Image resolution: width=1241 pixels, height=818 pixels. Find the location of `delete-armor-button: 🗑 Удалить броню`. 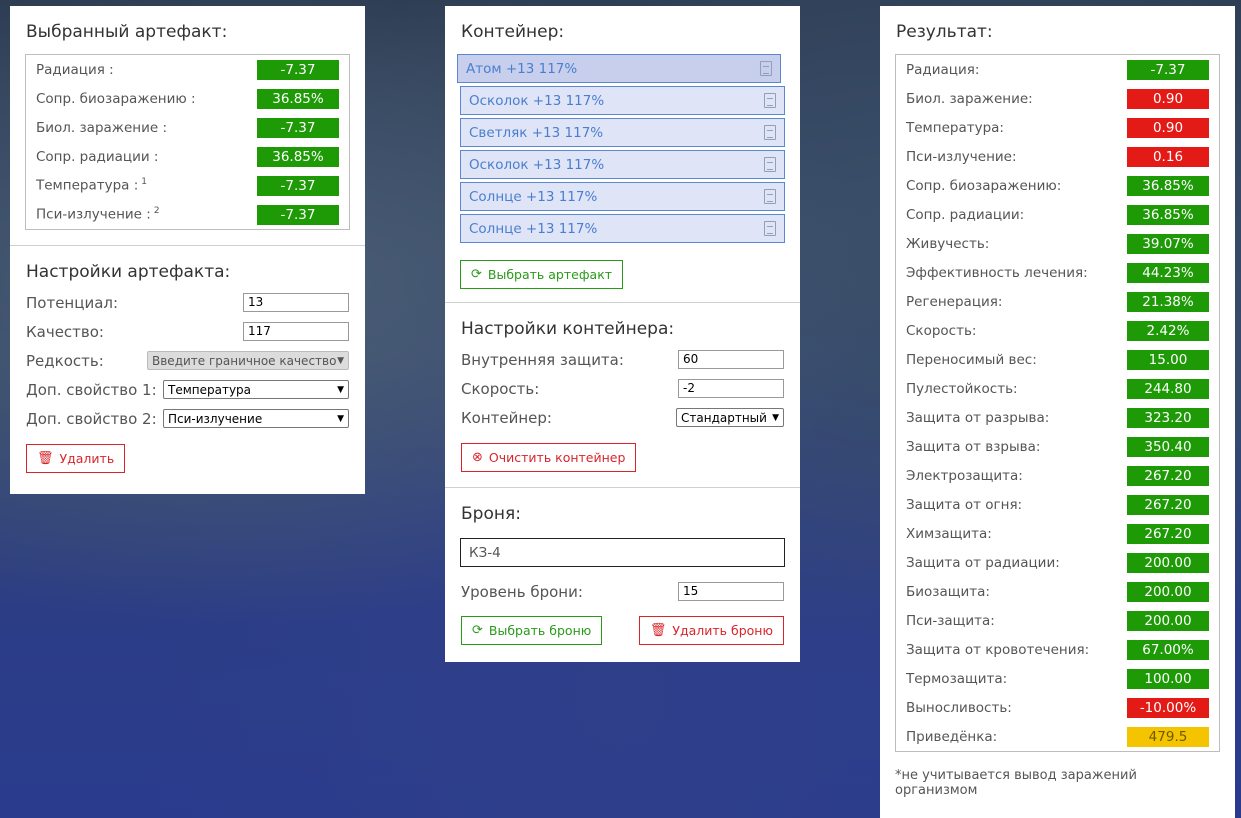

delete-armor-button: 🗑 Удалить броню is located at coordinates (711, 630).